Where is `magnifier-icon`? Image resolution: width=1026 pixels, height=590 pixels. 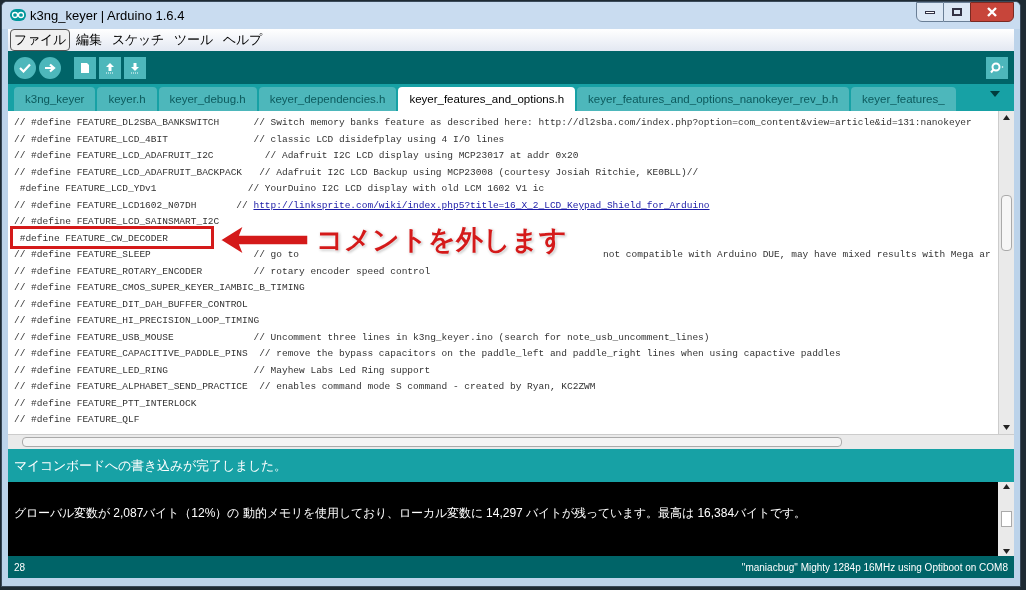
magnifier-icon is located at coordinates (997, 67).